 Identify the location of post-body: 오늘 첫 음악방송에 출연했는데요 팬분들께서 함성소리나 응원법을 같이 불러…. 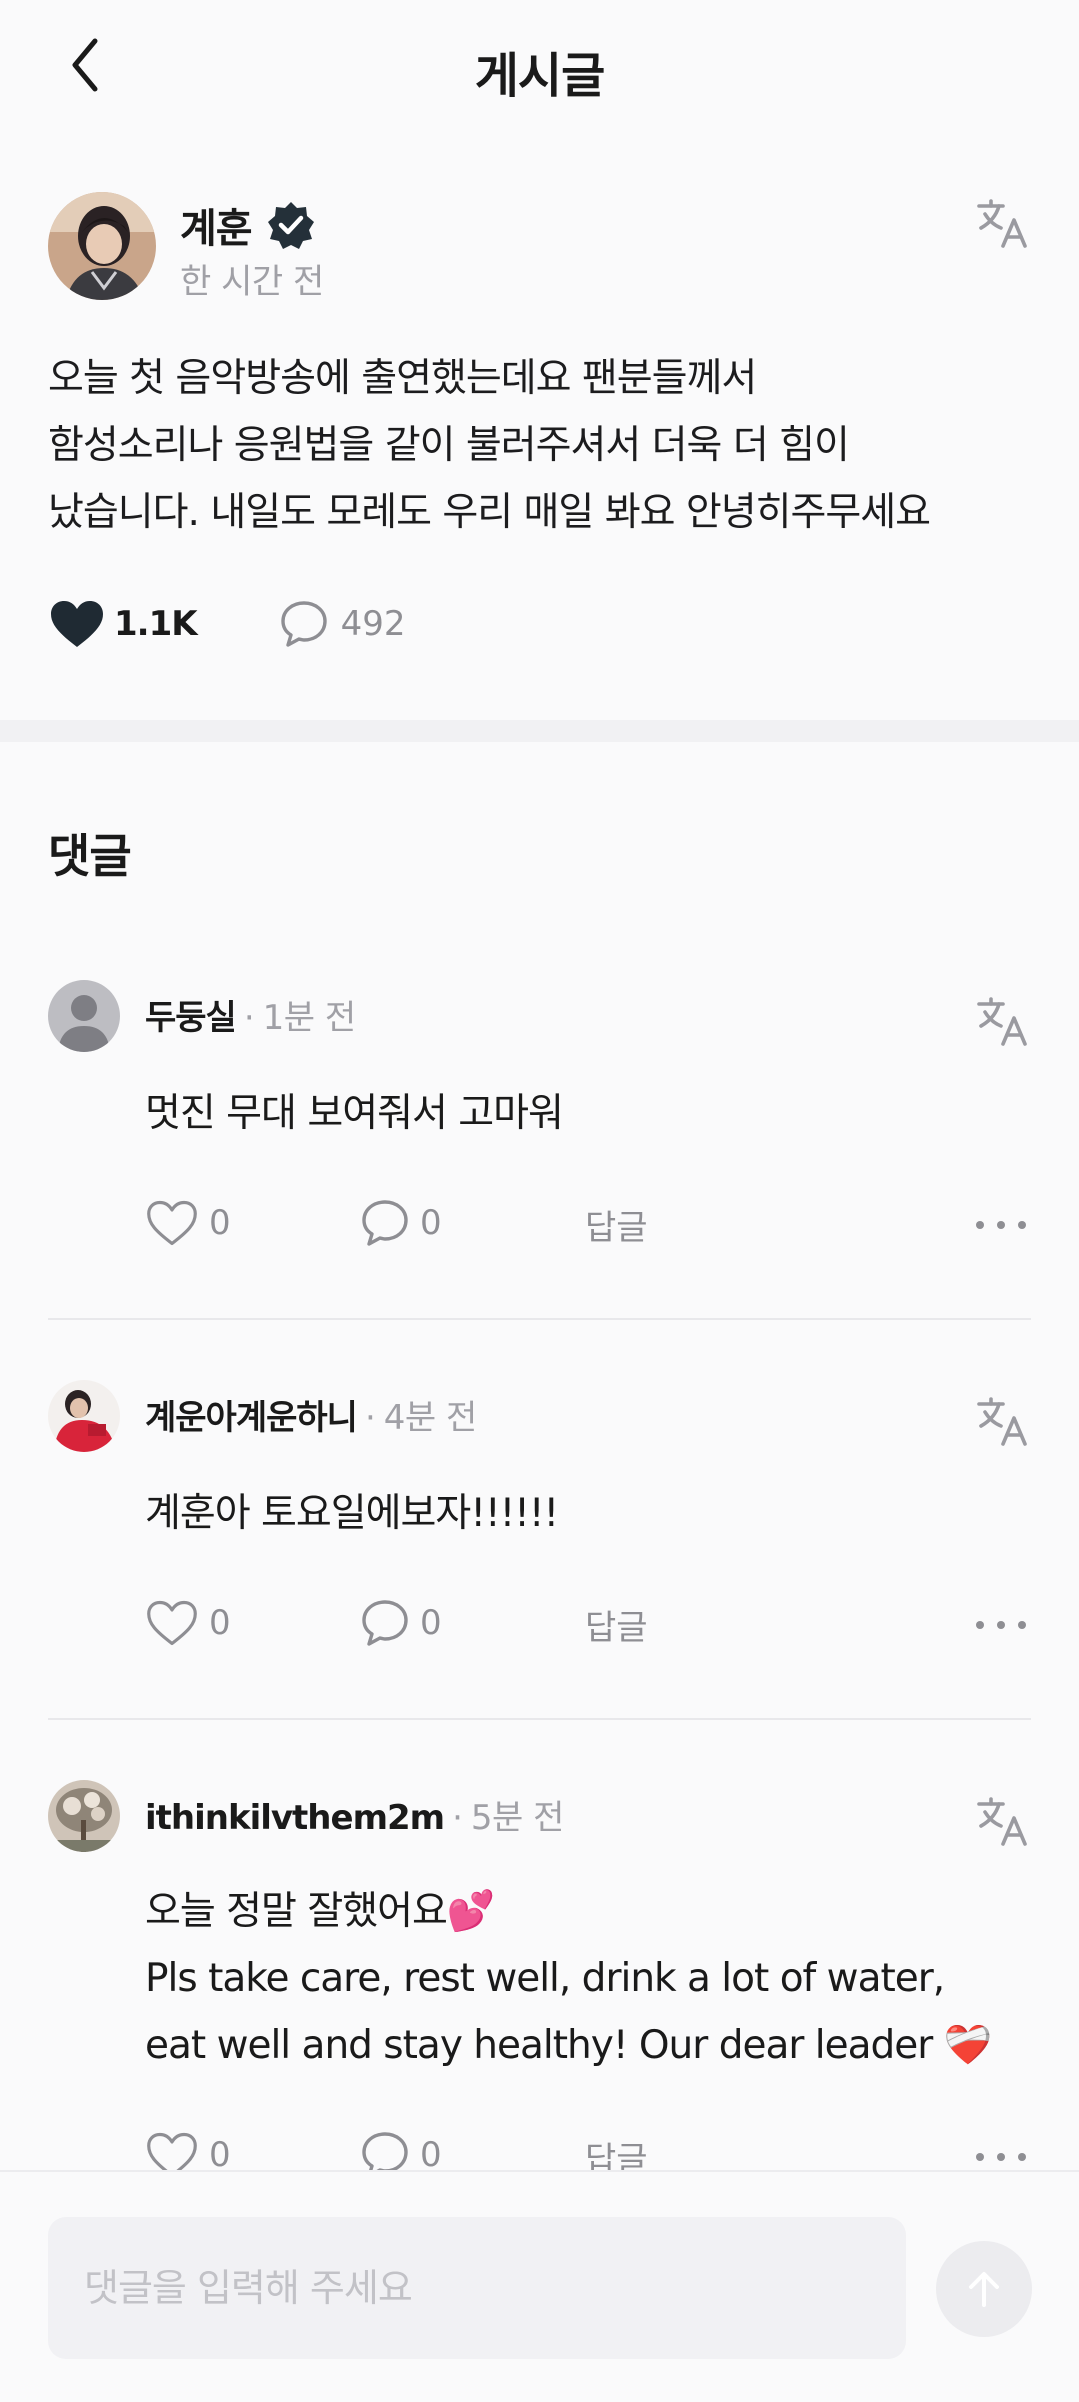
(489, 445).